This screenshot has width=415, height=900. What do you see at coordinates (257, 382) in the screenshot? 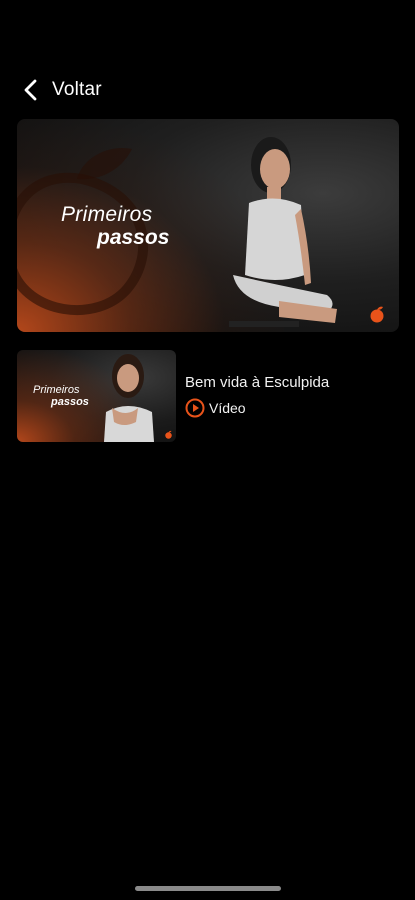
I see `lesson-title: Bem vida à Esculpida` at bounding box center [257, 382].